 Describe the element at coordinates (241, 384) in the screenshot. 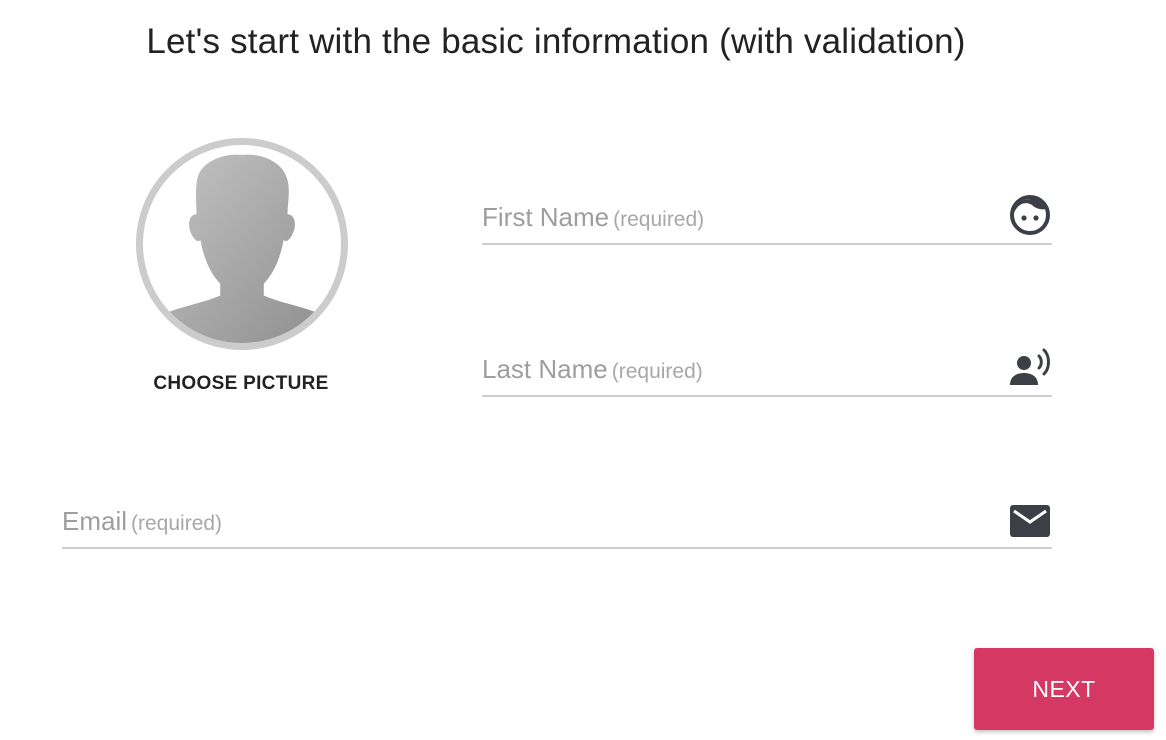

I see `choose-picture-button: CHOOSE PICTURE` at that location.